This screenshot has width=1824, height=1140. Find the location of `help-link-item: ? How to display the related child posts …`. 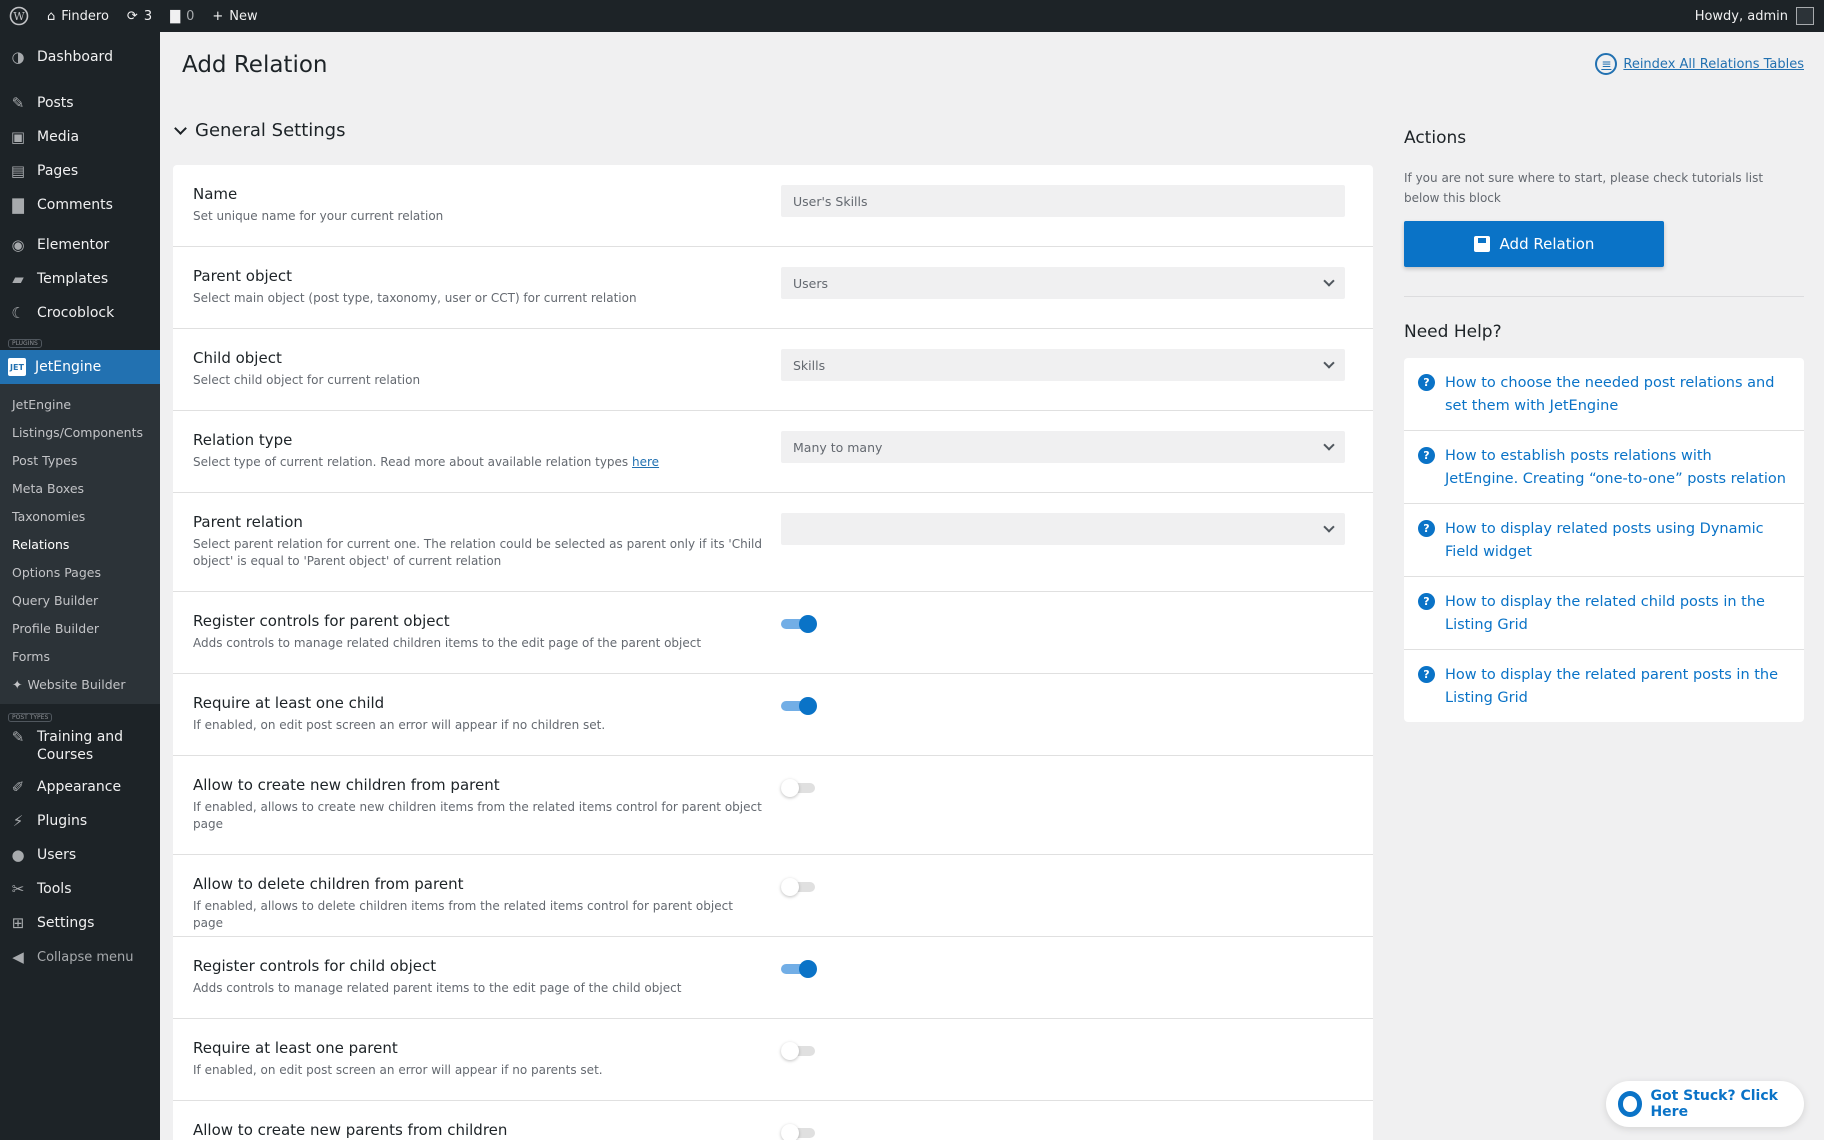

help-link-item: ? How to display the related child posts … is located at coordinates (1604, 613).